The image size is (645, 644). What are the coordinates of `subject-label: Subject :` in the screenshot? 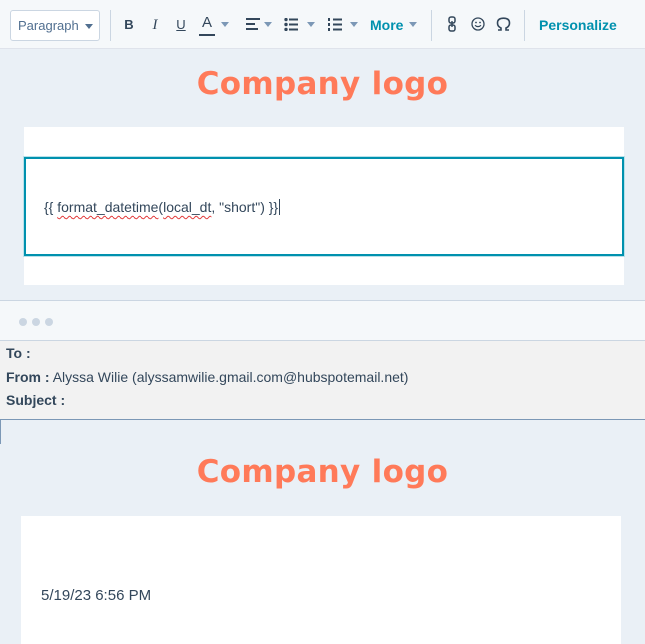 It's located at (36, 400).